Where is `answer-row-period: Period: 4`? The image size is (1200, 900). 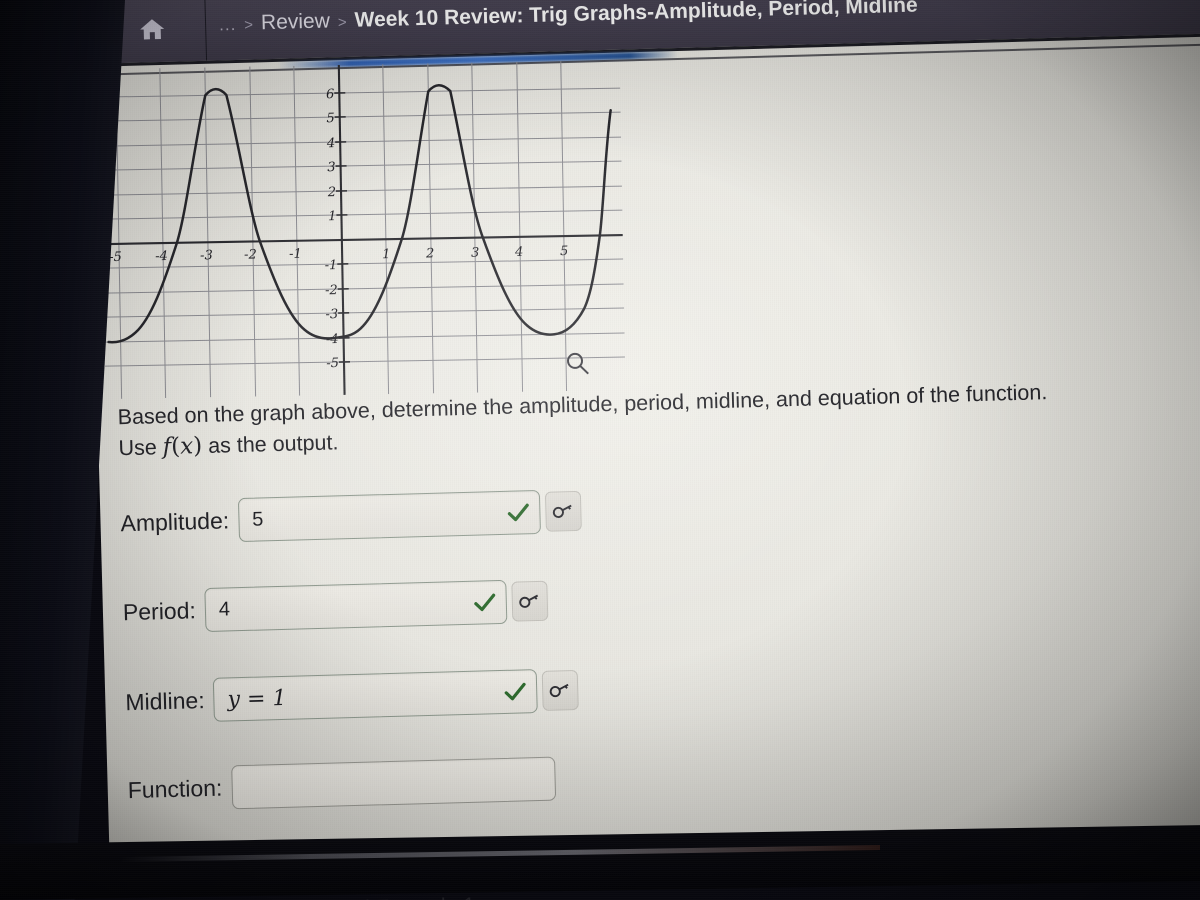 answer-row-period: Period: 4 is located at coordinates (335, 606).